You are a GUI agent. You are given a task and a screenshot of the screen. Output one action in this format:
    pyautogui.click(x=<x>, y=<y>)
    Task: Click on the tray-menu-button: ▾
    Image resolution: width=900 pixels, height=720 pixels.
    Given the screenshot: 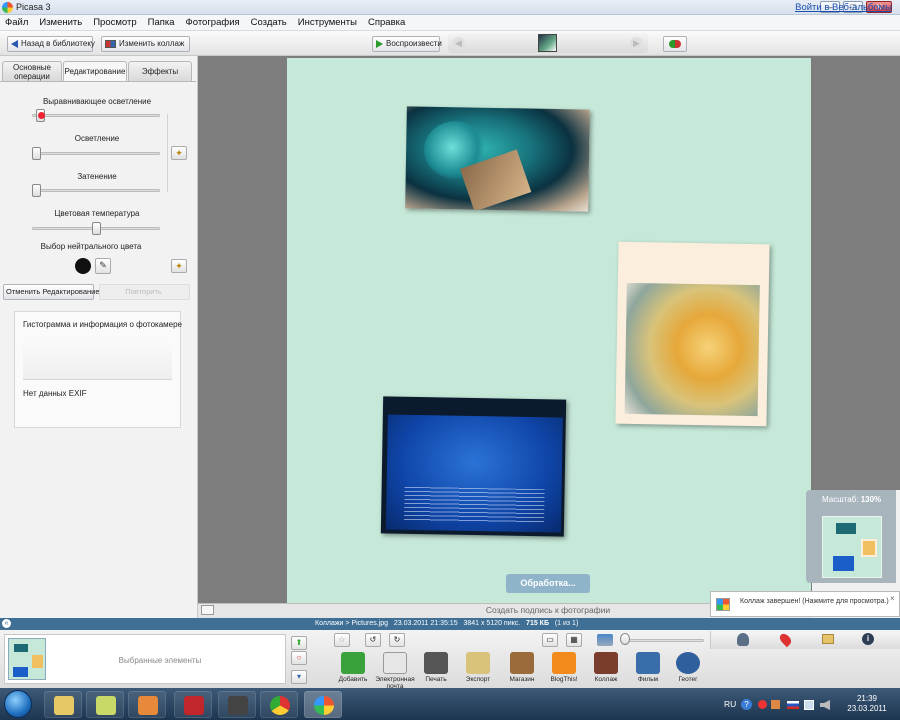 What is the action you would take?
    pyautogui.click(x=299, y=677)
    